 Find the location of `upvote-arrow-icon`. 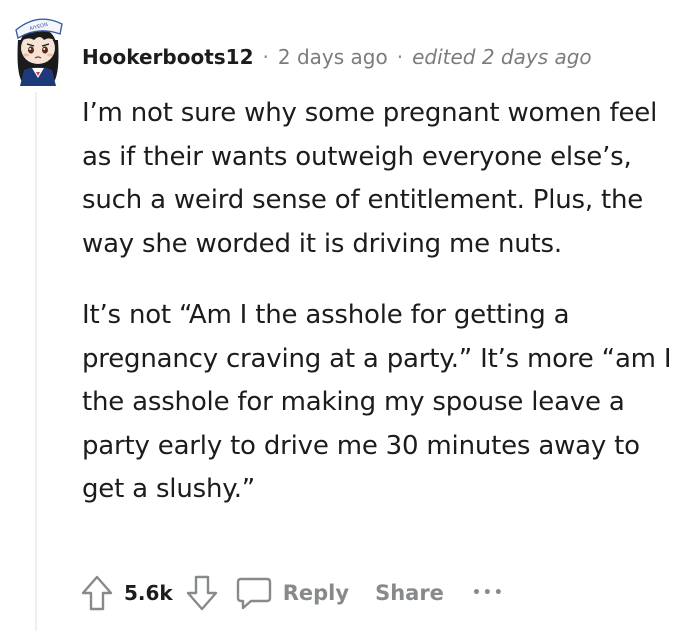

upvote-arrow-icon is located at coordinates (97, 593).